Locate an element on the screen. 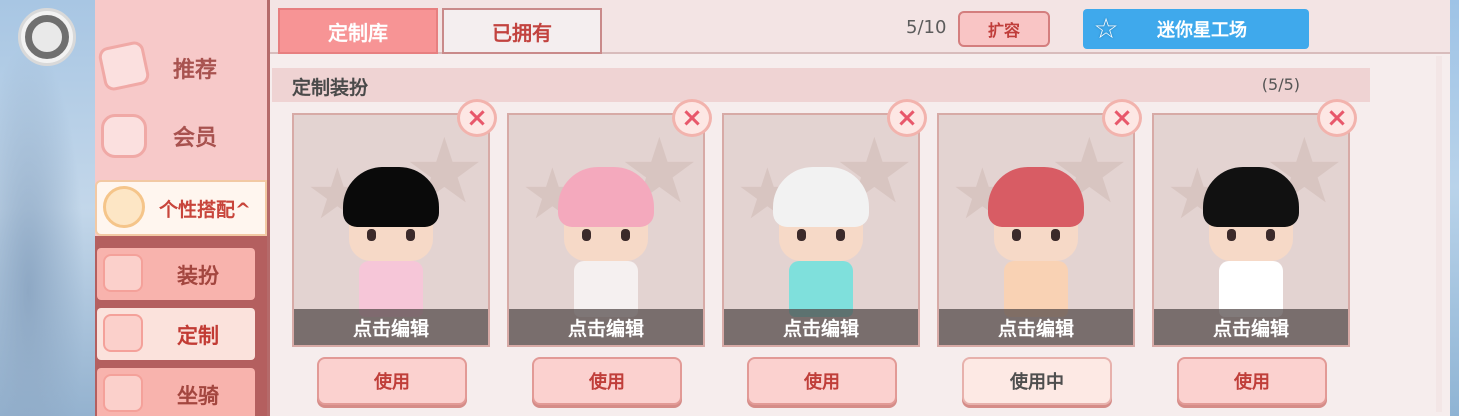 This screenshot has height=416, width=1459. use-button-in-use: 使用中 is located at coordinates (1037, 381).